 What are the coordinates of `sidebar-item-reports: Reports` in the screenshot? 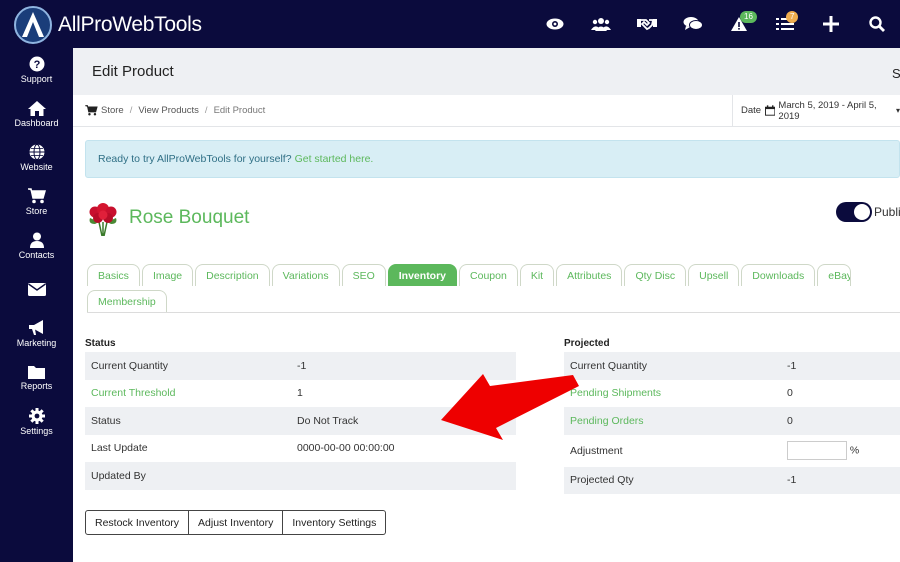 It's located at (36, 378).